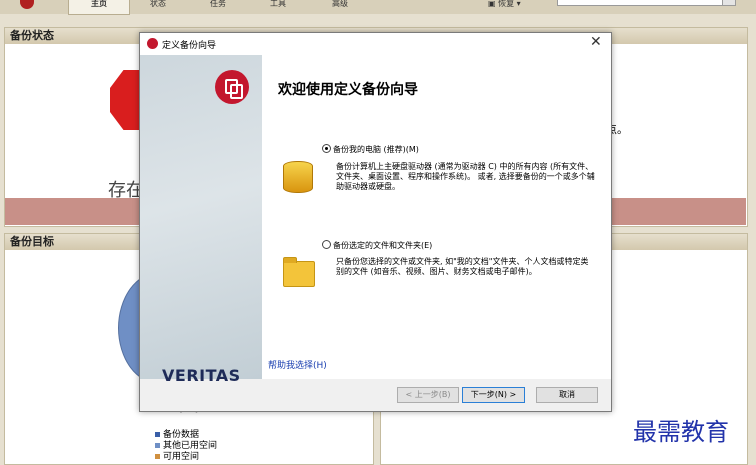  Describe the element at coordinates (299, 272) in the screenshot. I see `folder-icon` at that location.